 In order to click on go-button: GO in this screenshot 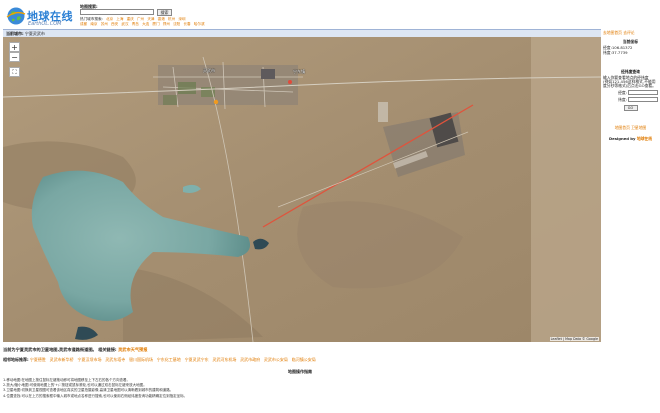, I will do `click(630, 107)`.